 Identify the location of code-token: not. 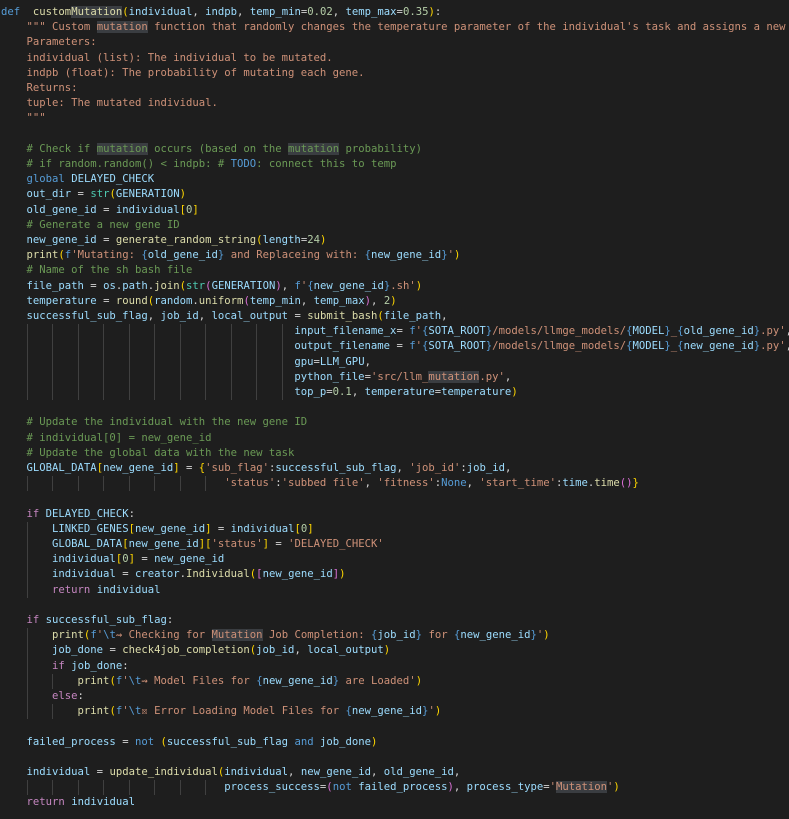
(342, 787).